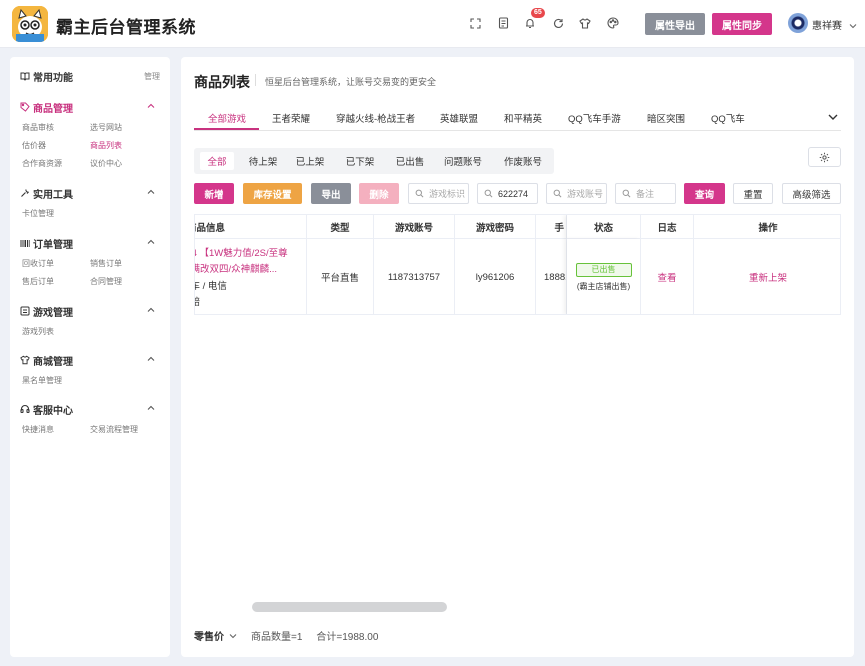 This screenshot has width=865, height=666. Describe the element at coordinates (360, 161) in the screenshot. I see `status-tab-delisted: 已下架` at that location.